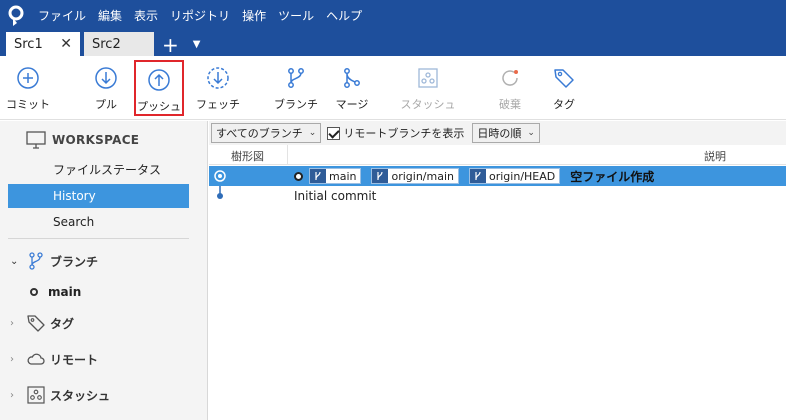 The width and height of the screenshot is (786, 420). I want to click on section-stashes: › スタッシュ, so click(60, 395).